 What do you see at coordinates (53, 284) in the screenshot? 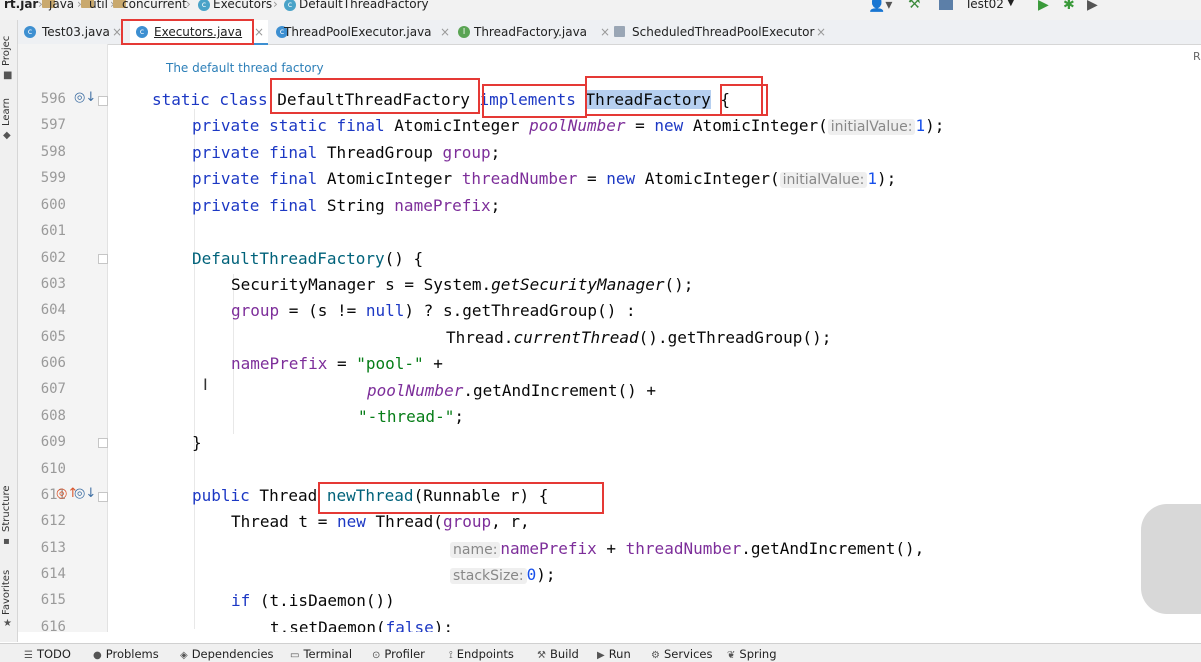
I see `line-number: 603` at bounding box center [53, 284].